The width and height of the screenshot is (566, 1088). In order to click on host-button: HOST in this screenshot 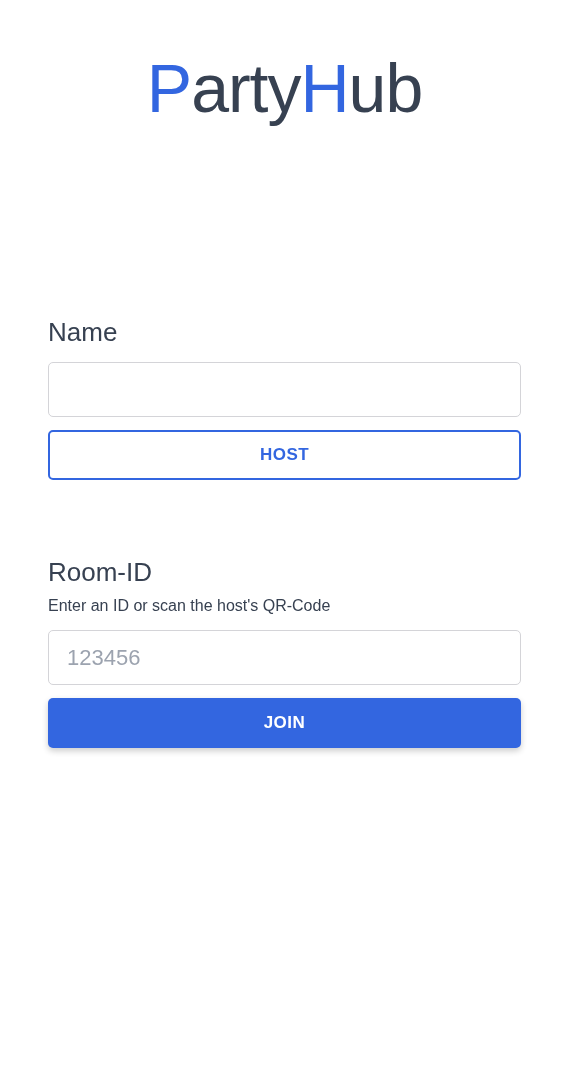, I will do `click(284, 455)`.